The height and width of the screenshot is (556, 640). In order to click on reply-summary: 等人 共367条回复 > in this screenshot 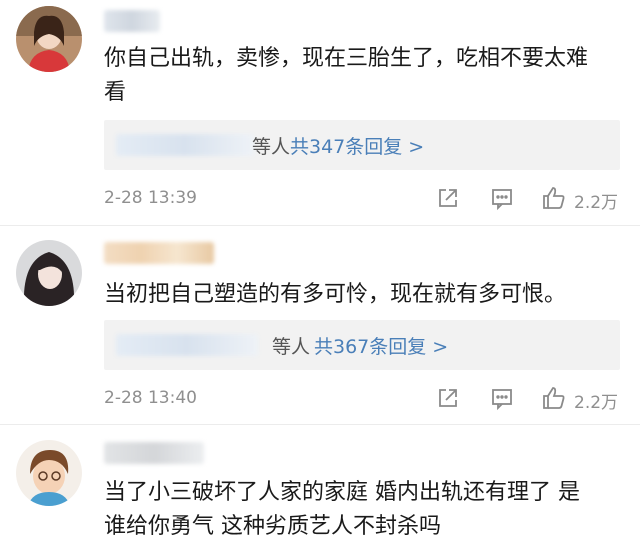, I will do `click(362, 345)`.